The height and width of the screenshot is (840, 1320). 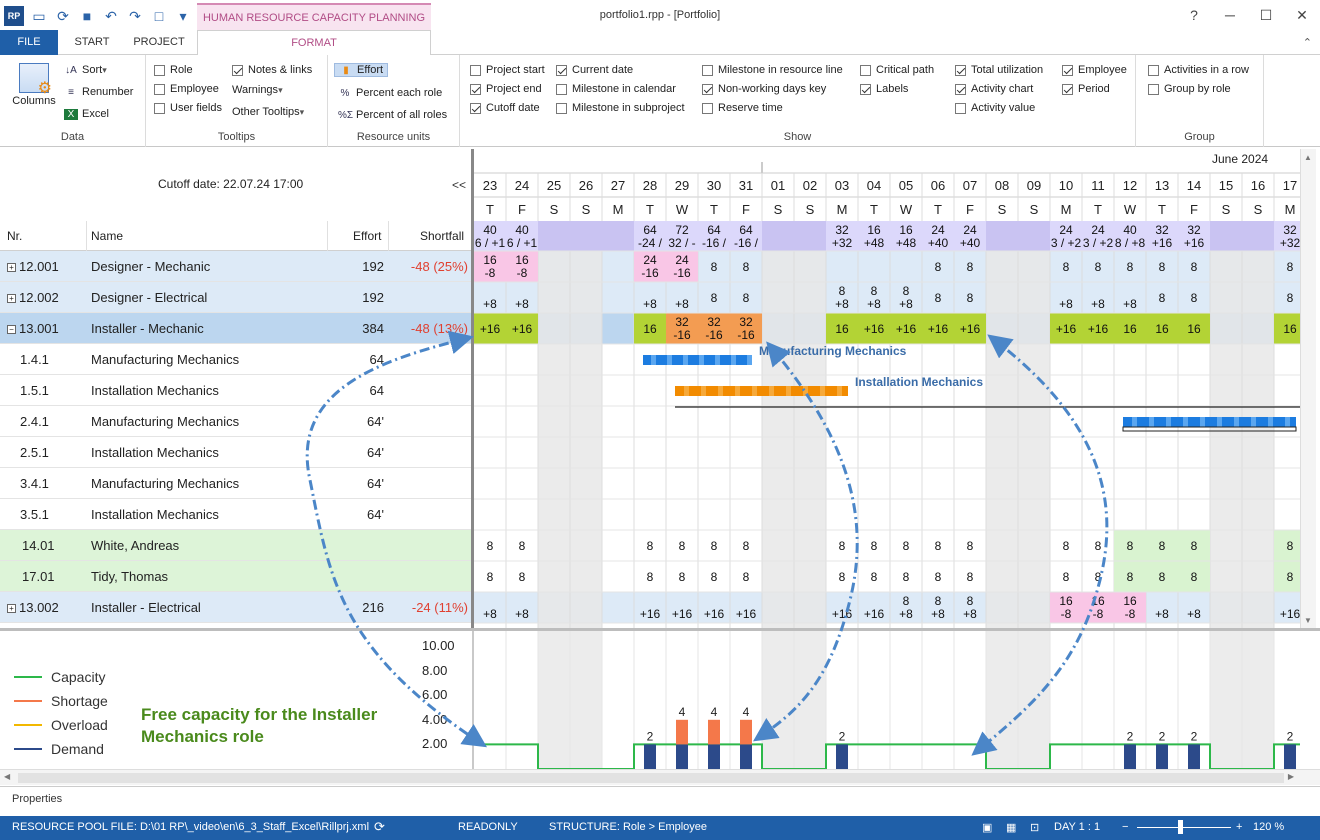 I want to click on scroll-thumb, so click(x=651, y=778).